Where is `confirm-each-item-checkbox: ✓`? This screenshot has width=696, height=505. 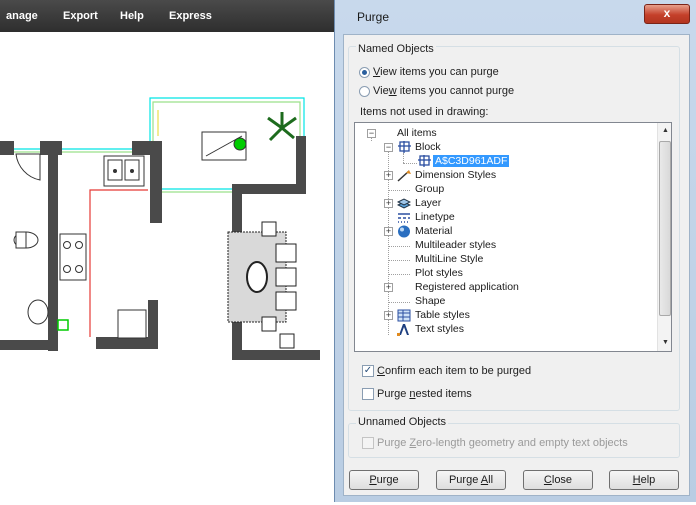 confirm-each-item-checkbox: ✓ is located at coordinates (368, 371).